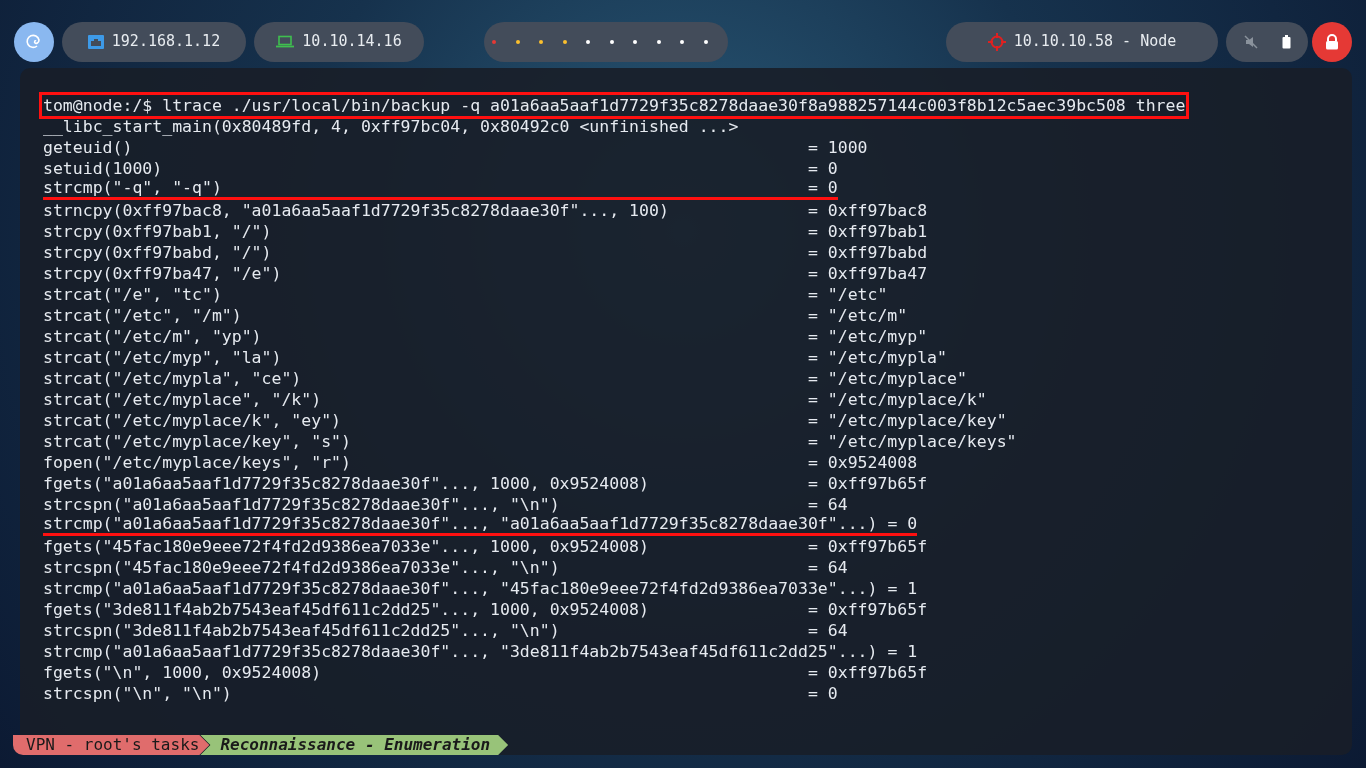 This screenshot has width=1366, height=768. I want to click on trace-call: strcmp("a01a6aa5aaf1d7729f35c8278daae30f"..., "45fac180e9eee72f4fd2d9386ea7033e"...), so click(460, 588).